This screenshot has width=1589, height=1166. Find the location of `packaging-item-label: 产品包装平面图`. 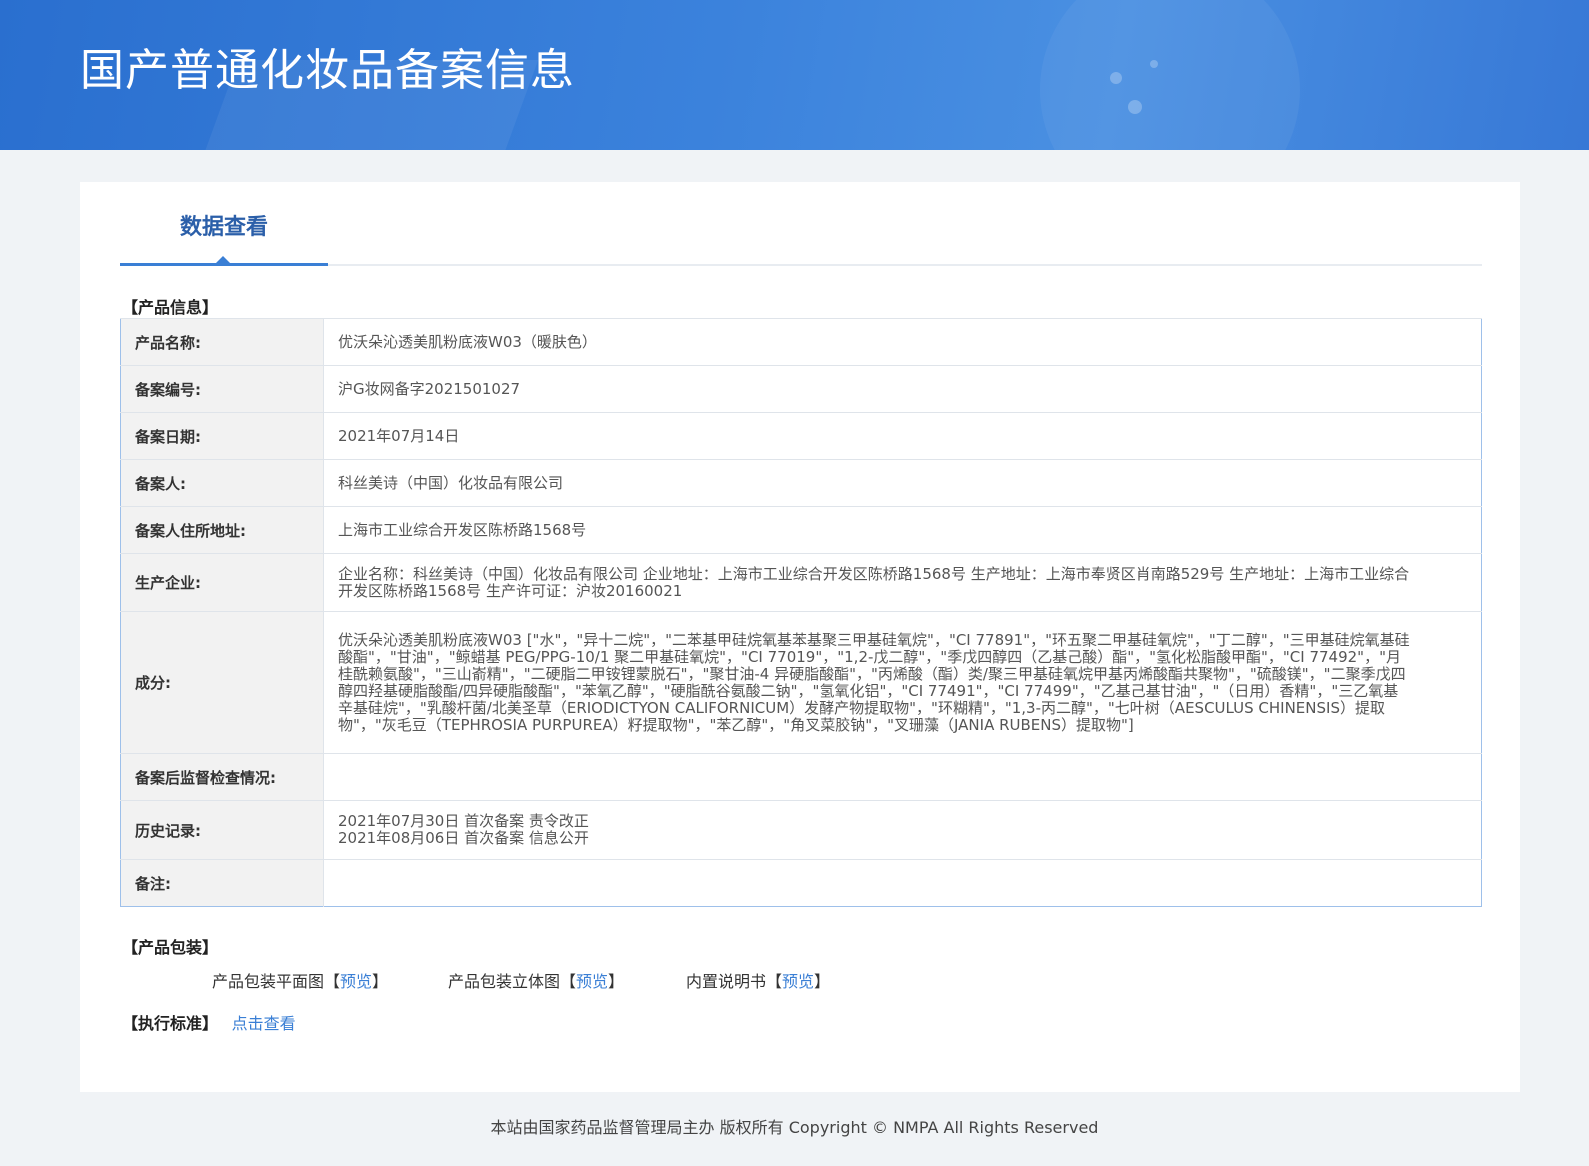

packaging-item-label: 产品包装平面图 is located at coordinates (268, 981).